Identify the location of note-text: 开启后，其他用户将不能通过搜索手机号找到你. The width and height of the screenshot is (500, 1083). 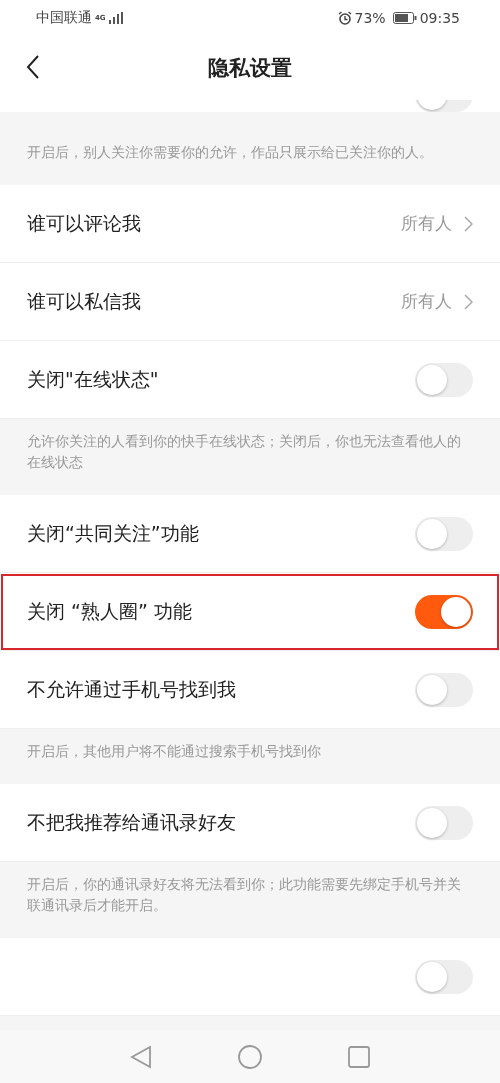
(174, 751).